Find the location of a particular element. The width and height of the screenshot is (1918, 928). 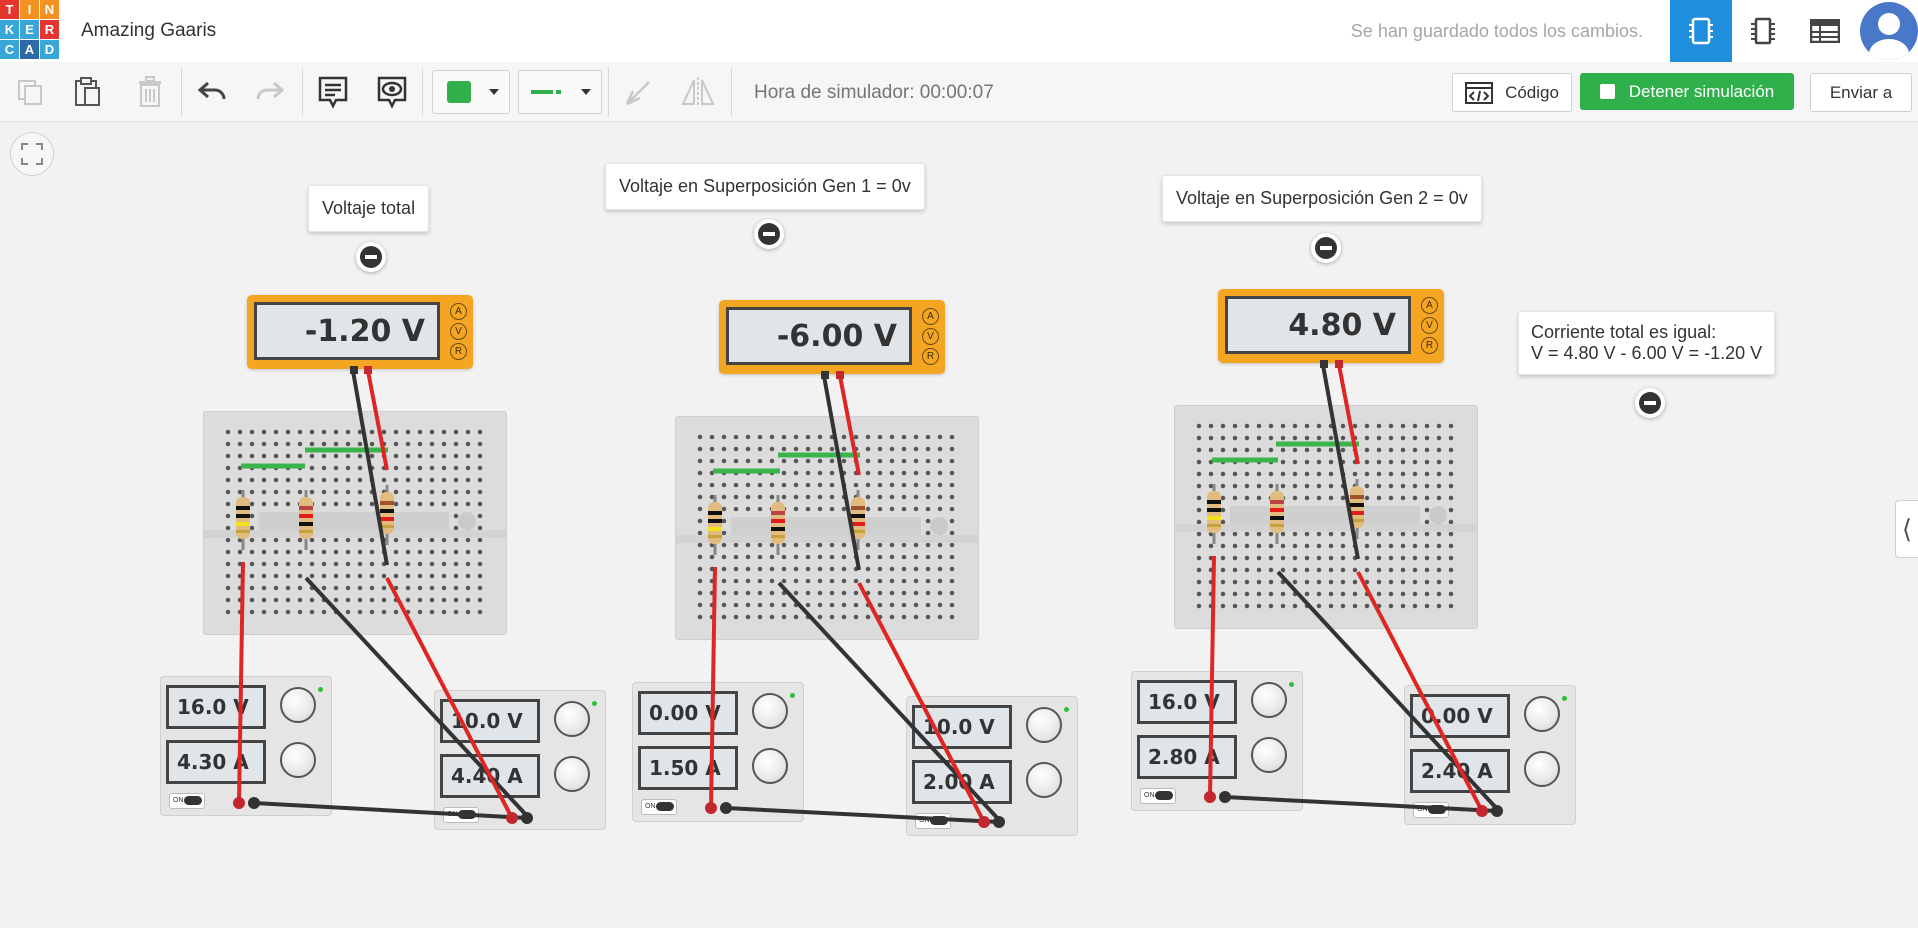

circuit-1-wiring is located at coordinates (383, 595).